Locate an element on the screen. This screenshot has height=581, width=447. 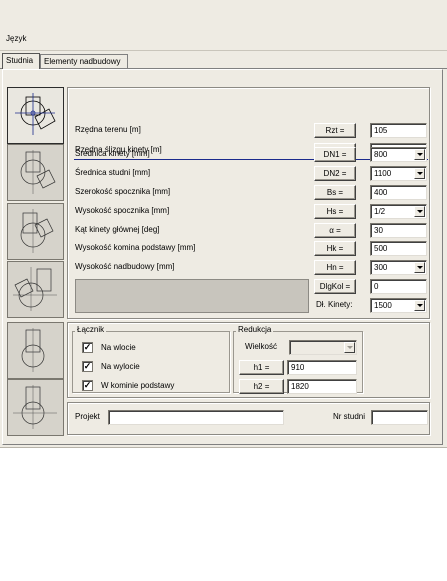
na-wlocie-checkbox: ✓ is located at coordinates (87, 347).